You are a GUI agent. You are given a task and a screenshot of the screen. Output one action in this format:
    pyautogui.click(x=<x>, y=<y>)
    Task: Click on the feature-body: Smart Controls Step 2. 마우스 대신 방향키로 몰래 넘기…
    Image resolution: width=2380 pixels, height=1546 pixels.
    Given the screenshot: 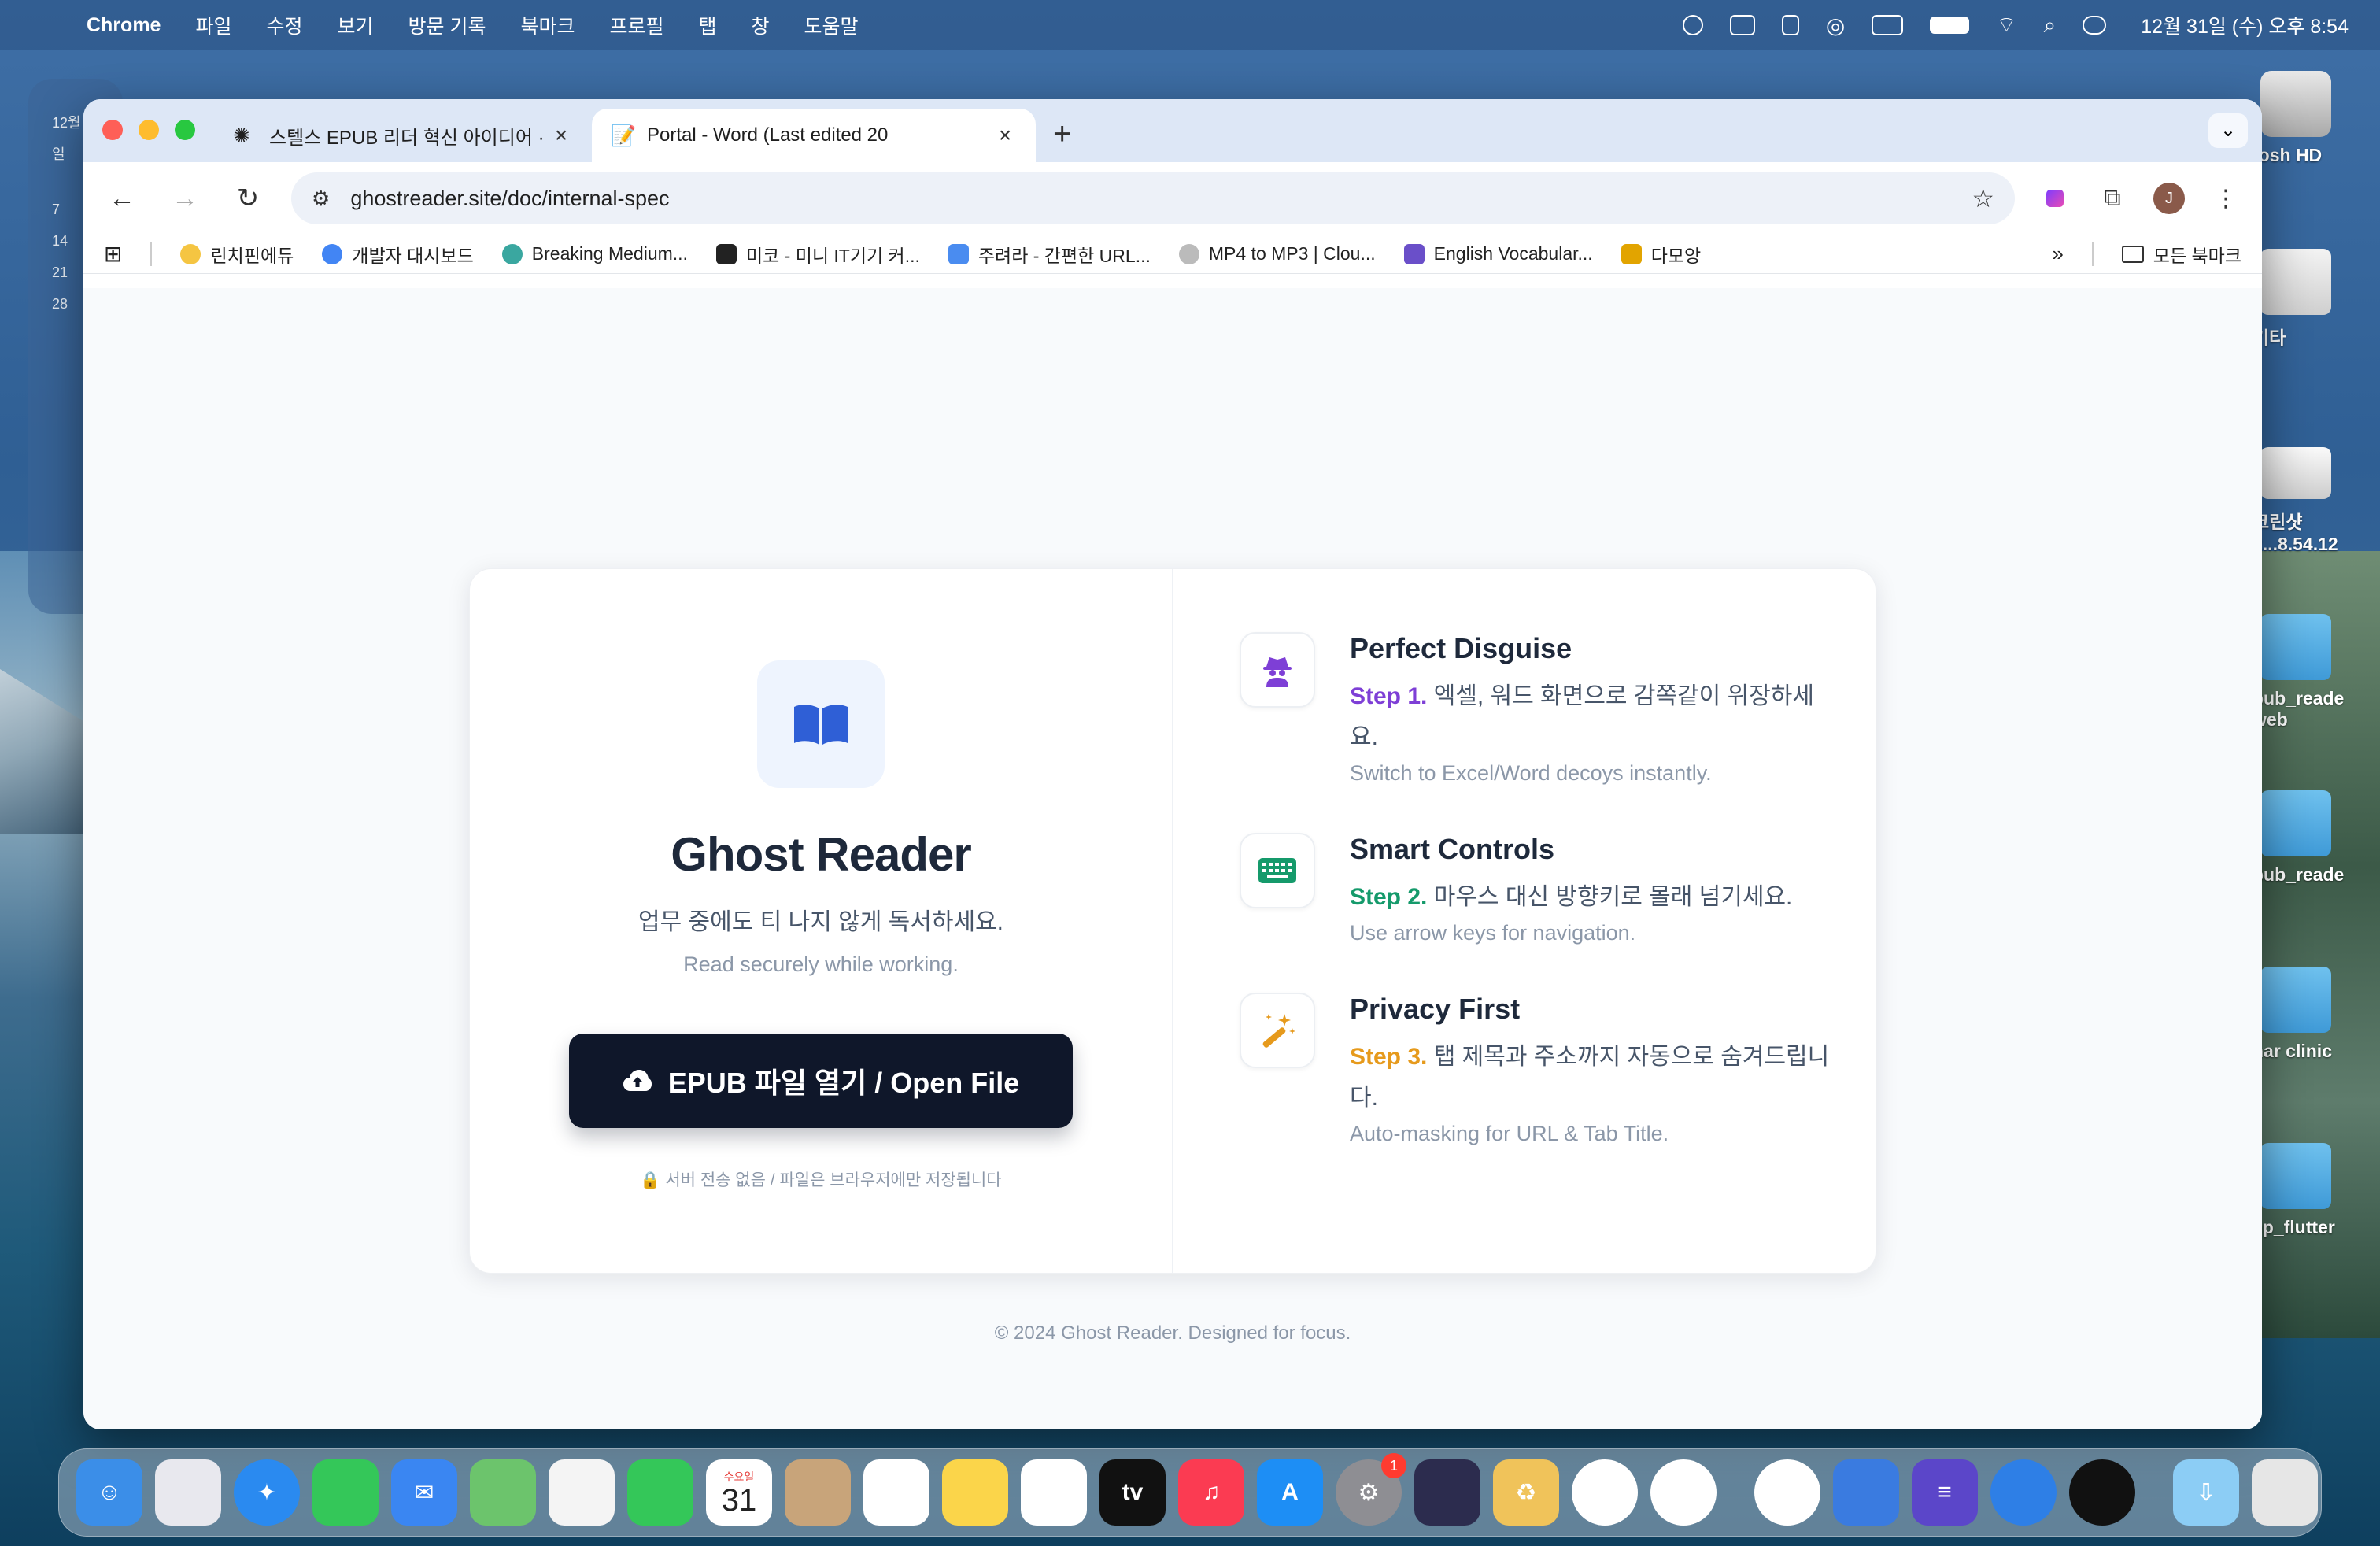 What is the action you would take?
    pyautogui.click(x=1590, y=889)
    